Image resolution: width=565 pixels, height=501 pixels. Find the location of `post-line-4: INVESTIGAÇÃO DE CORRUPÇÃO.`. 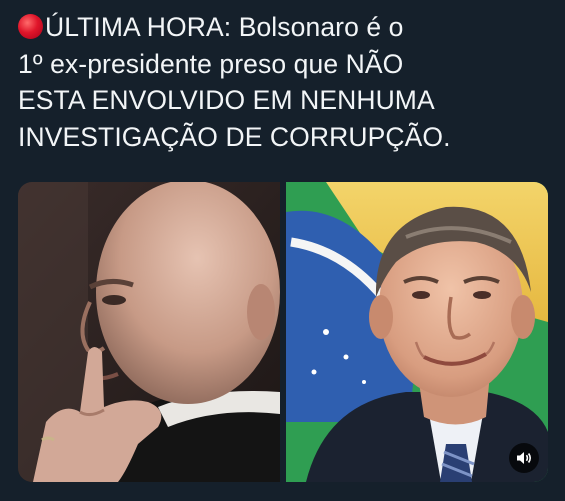

post-line-4: INVESTIGAÇÃO DE CORRUPÇÃO. is located at coordinates (234, 136).